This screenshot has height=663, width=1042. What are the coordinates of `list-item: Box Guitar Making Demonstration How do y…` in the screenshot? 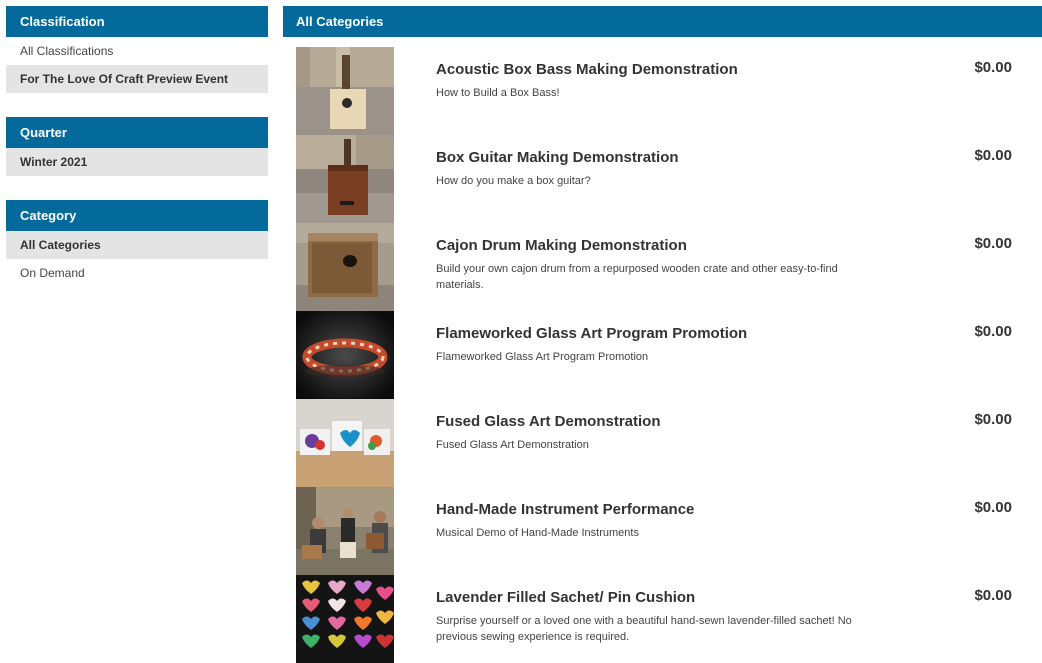 It's located at (662, 179).